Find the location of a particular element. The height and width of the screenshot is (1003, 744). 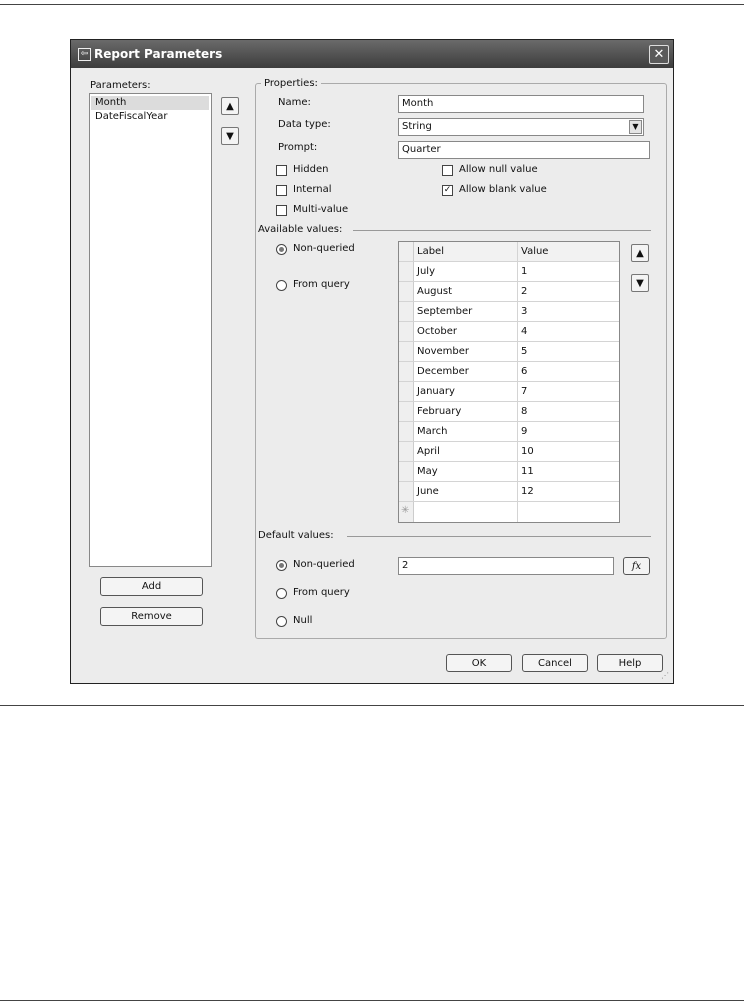

table-row: October 4 is located at coordinates (509, 332).